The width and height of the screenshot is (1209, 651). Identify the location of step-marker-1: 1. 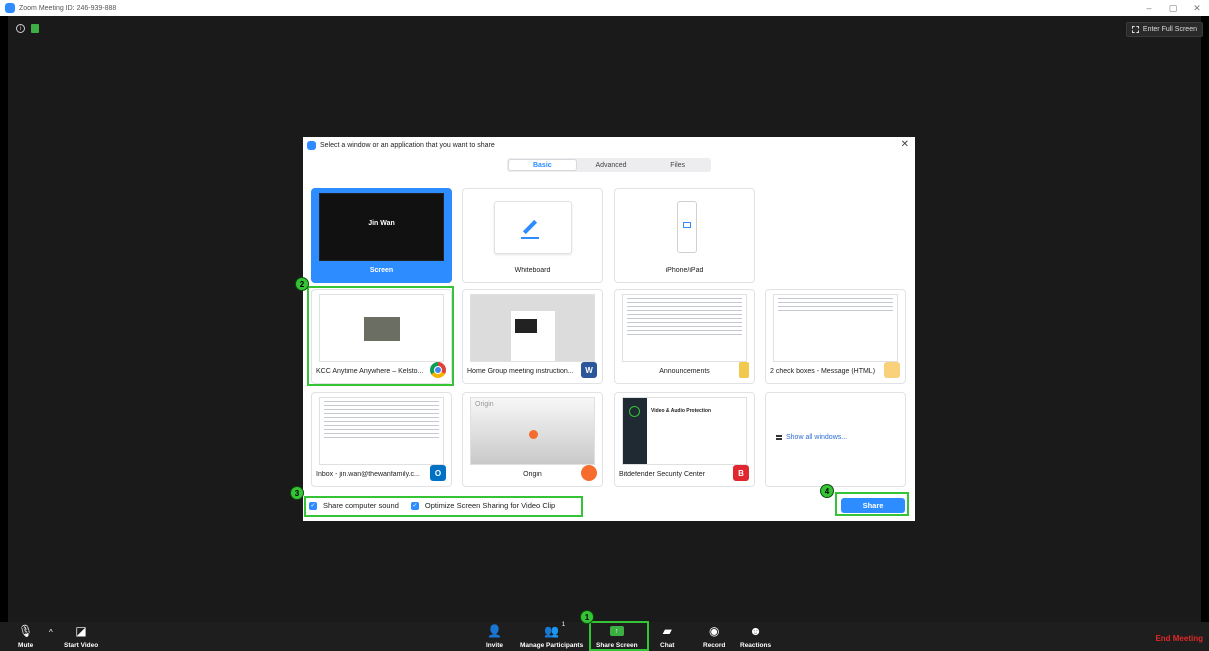
(587, 617).